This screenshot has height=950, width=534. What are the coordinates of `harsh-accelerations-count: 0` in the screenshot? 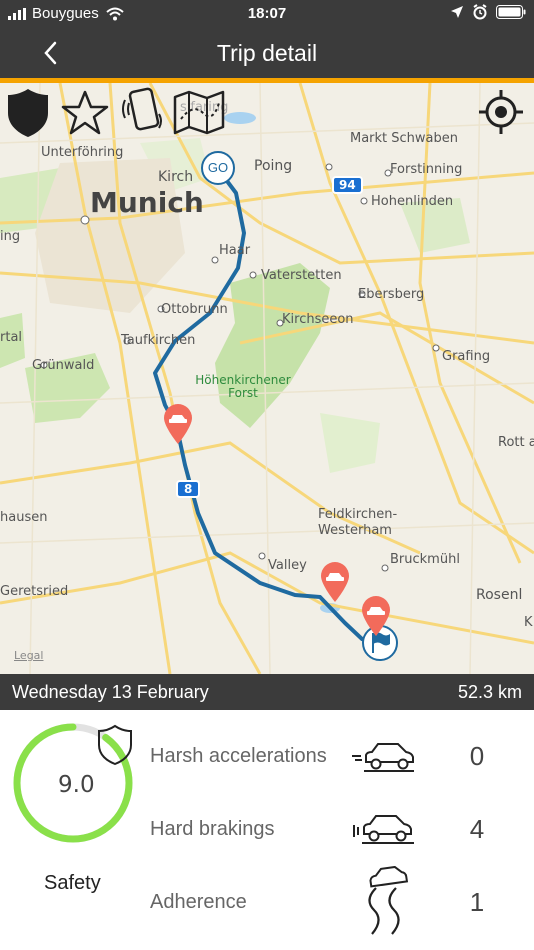 It's located at (477, 756).